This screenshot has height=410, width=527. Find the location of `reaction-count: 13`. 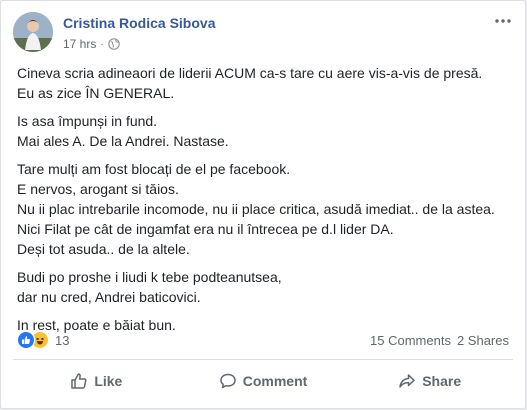

reaction-count: 13 is located at coordinates (62, 340).